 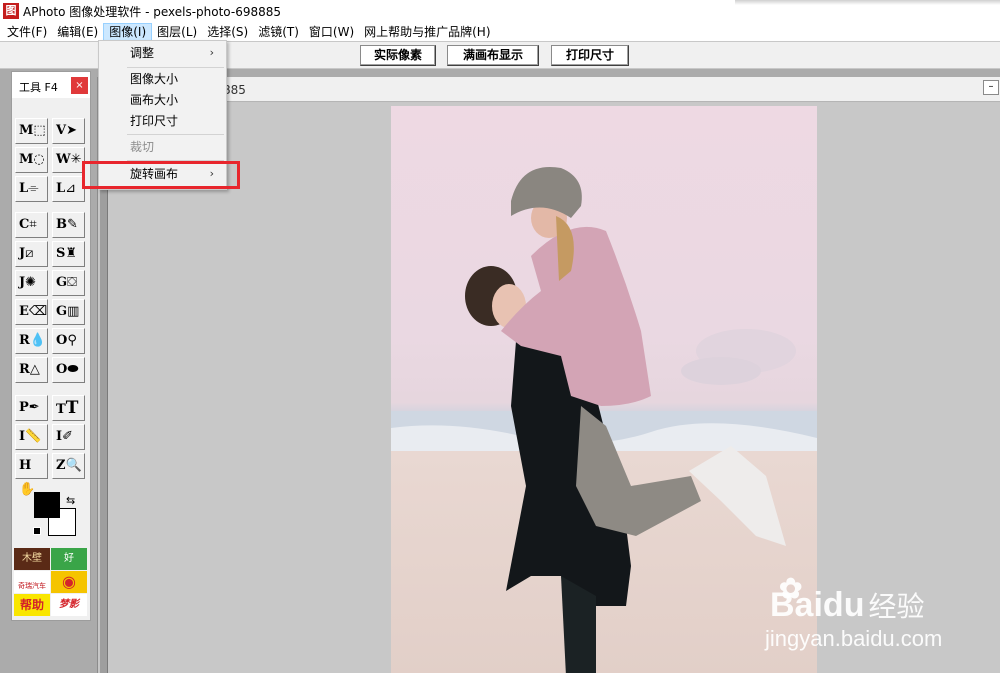 I want to click on pen-tool: P✒, so click(x=31, y=408).